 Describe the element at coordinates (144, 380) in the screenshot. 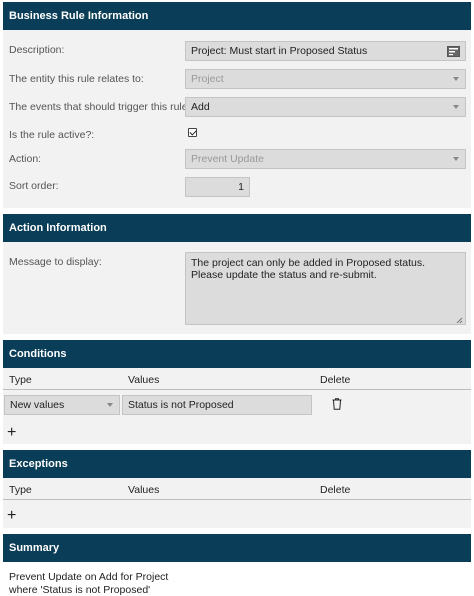

I see `conditions-col-values: Values` at that location.